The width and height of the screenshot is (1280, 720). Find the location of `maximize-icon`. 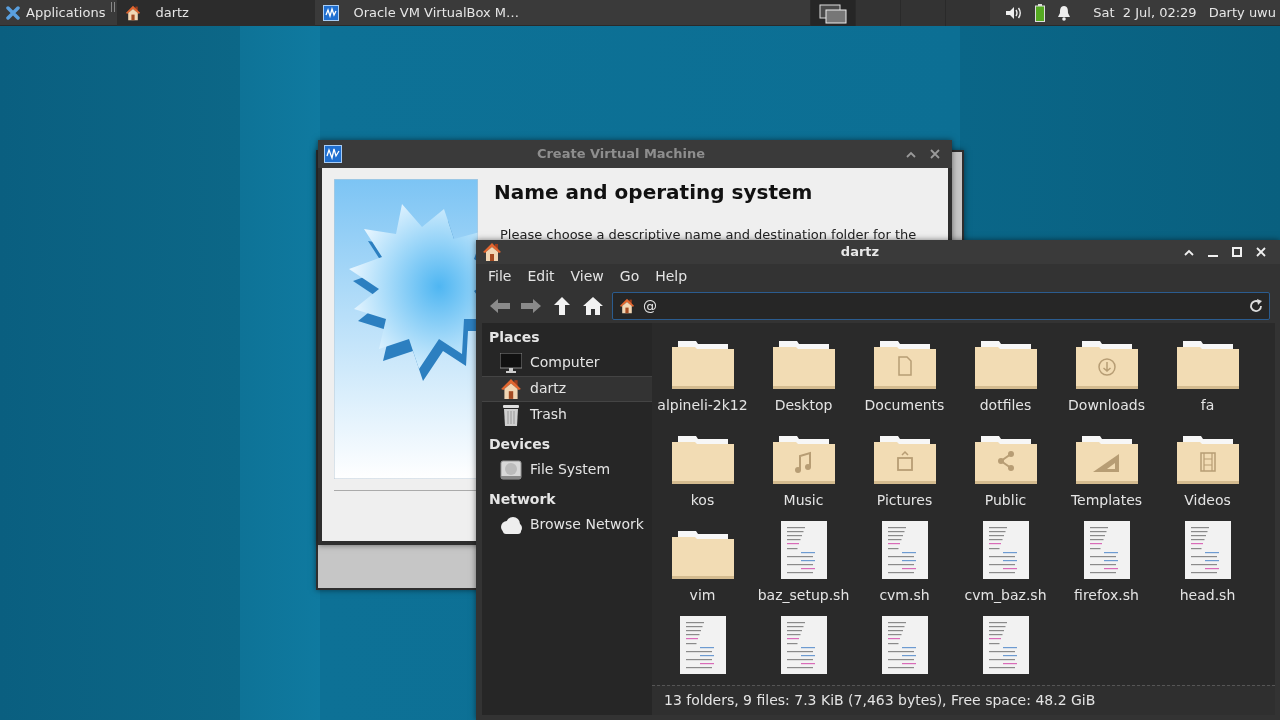

maximize-icon is located at coordinates (1237, 252).